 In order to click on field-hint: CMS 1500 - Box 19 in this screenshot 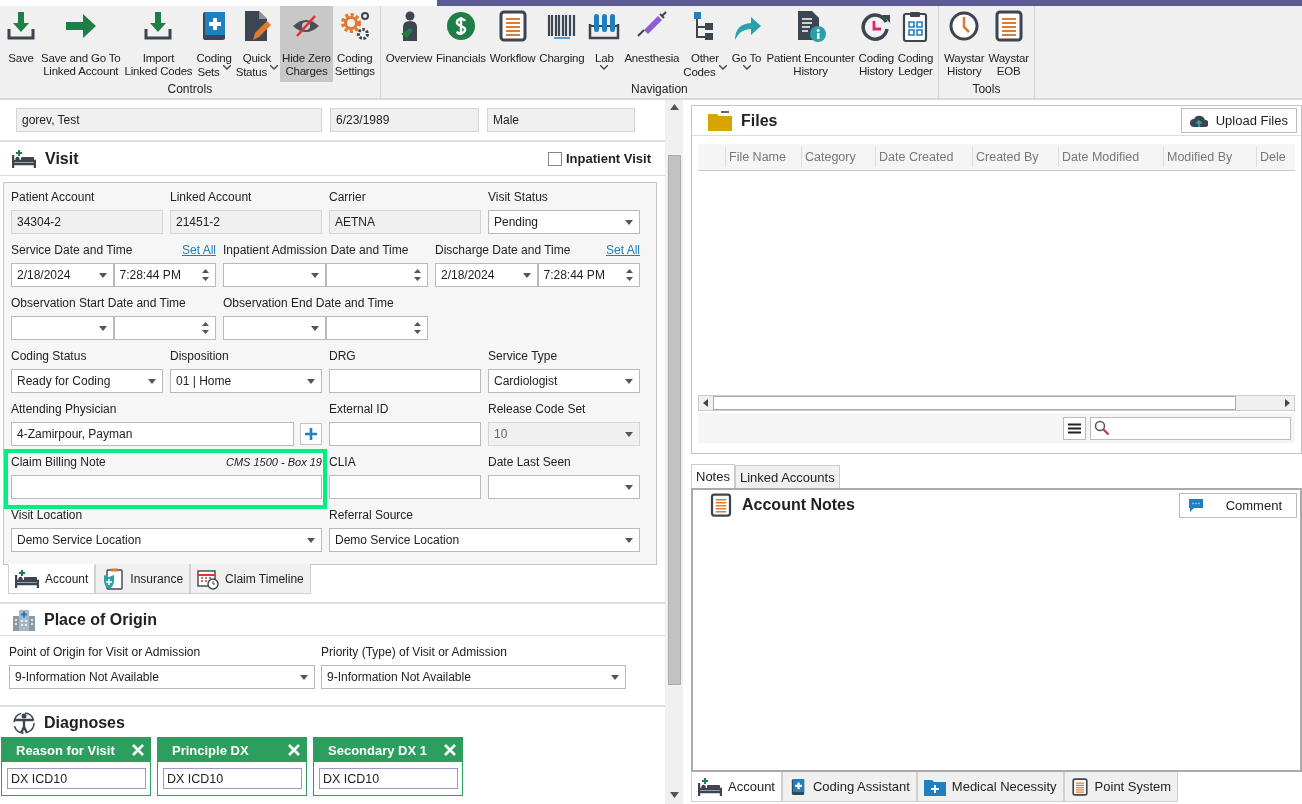, I will do `click(274, 462)`.